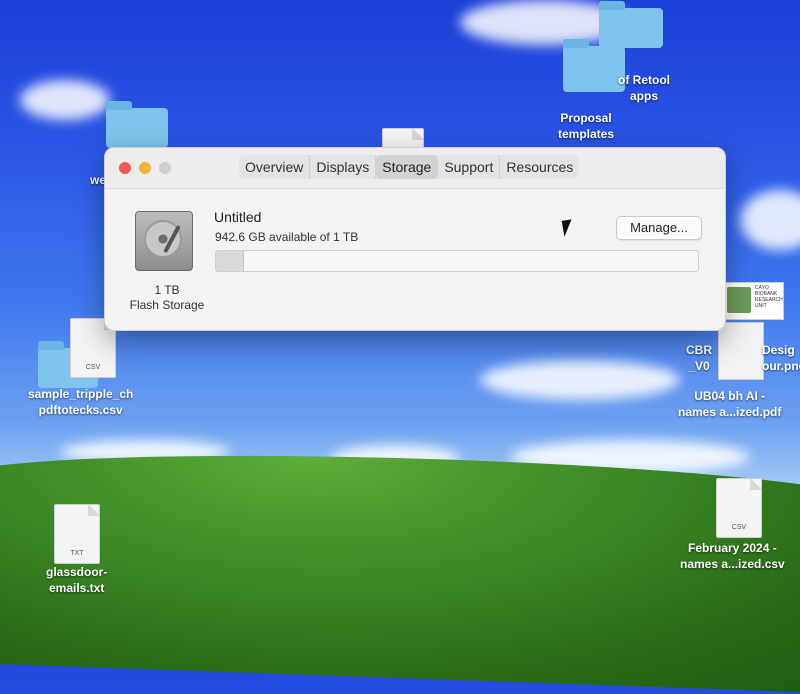 This screenshot has width=800, height=694. I want to click on minimize-button, so click(145, 168).